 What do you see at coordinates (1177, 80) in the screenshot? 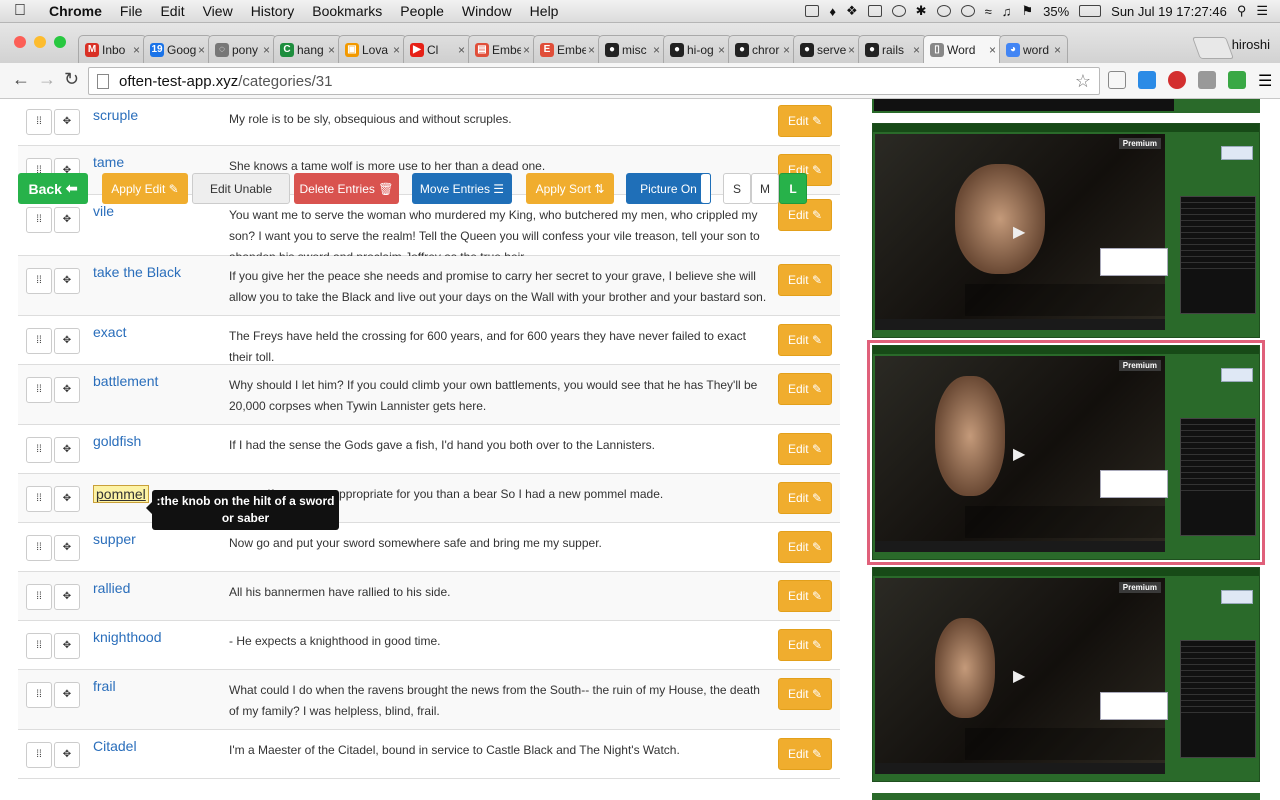
I see `vivaldi-extension-icon` at bounding box center [1177, 80].